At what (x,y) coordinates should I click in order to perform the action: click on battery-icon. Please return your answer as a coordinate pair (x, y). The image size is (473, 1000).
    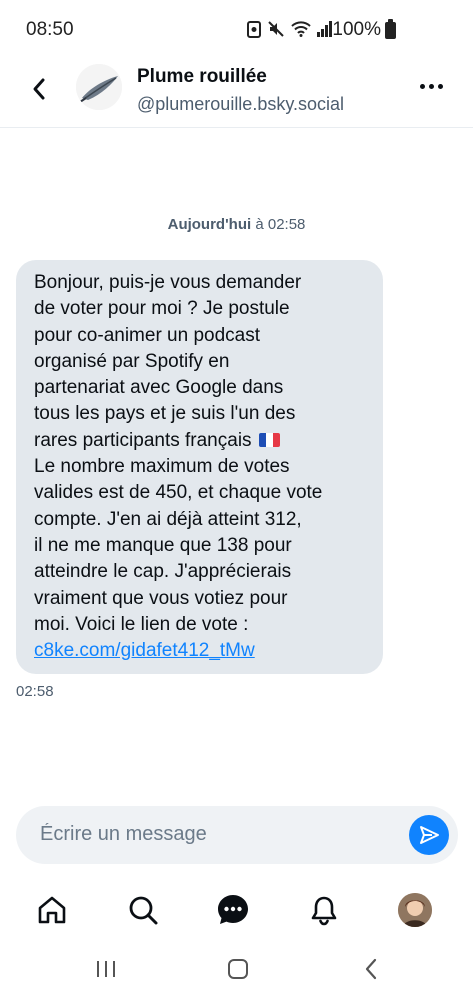
    Looking at the image, I should click on (390, 29).